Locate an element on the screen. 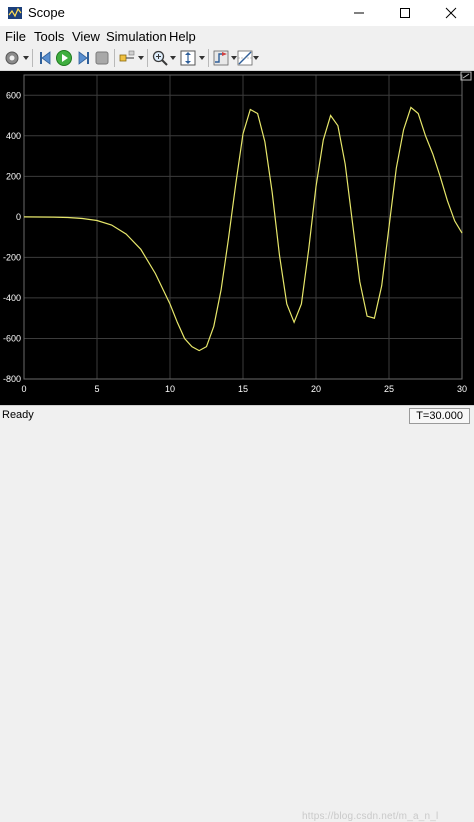 This screenshot has width=474, height=822. cursor-measurements-icon is located at coordinates (245, 58).